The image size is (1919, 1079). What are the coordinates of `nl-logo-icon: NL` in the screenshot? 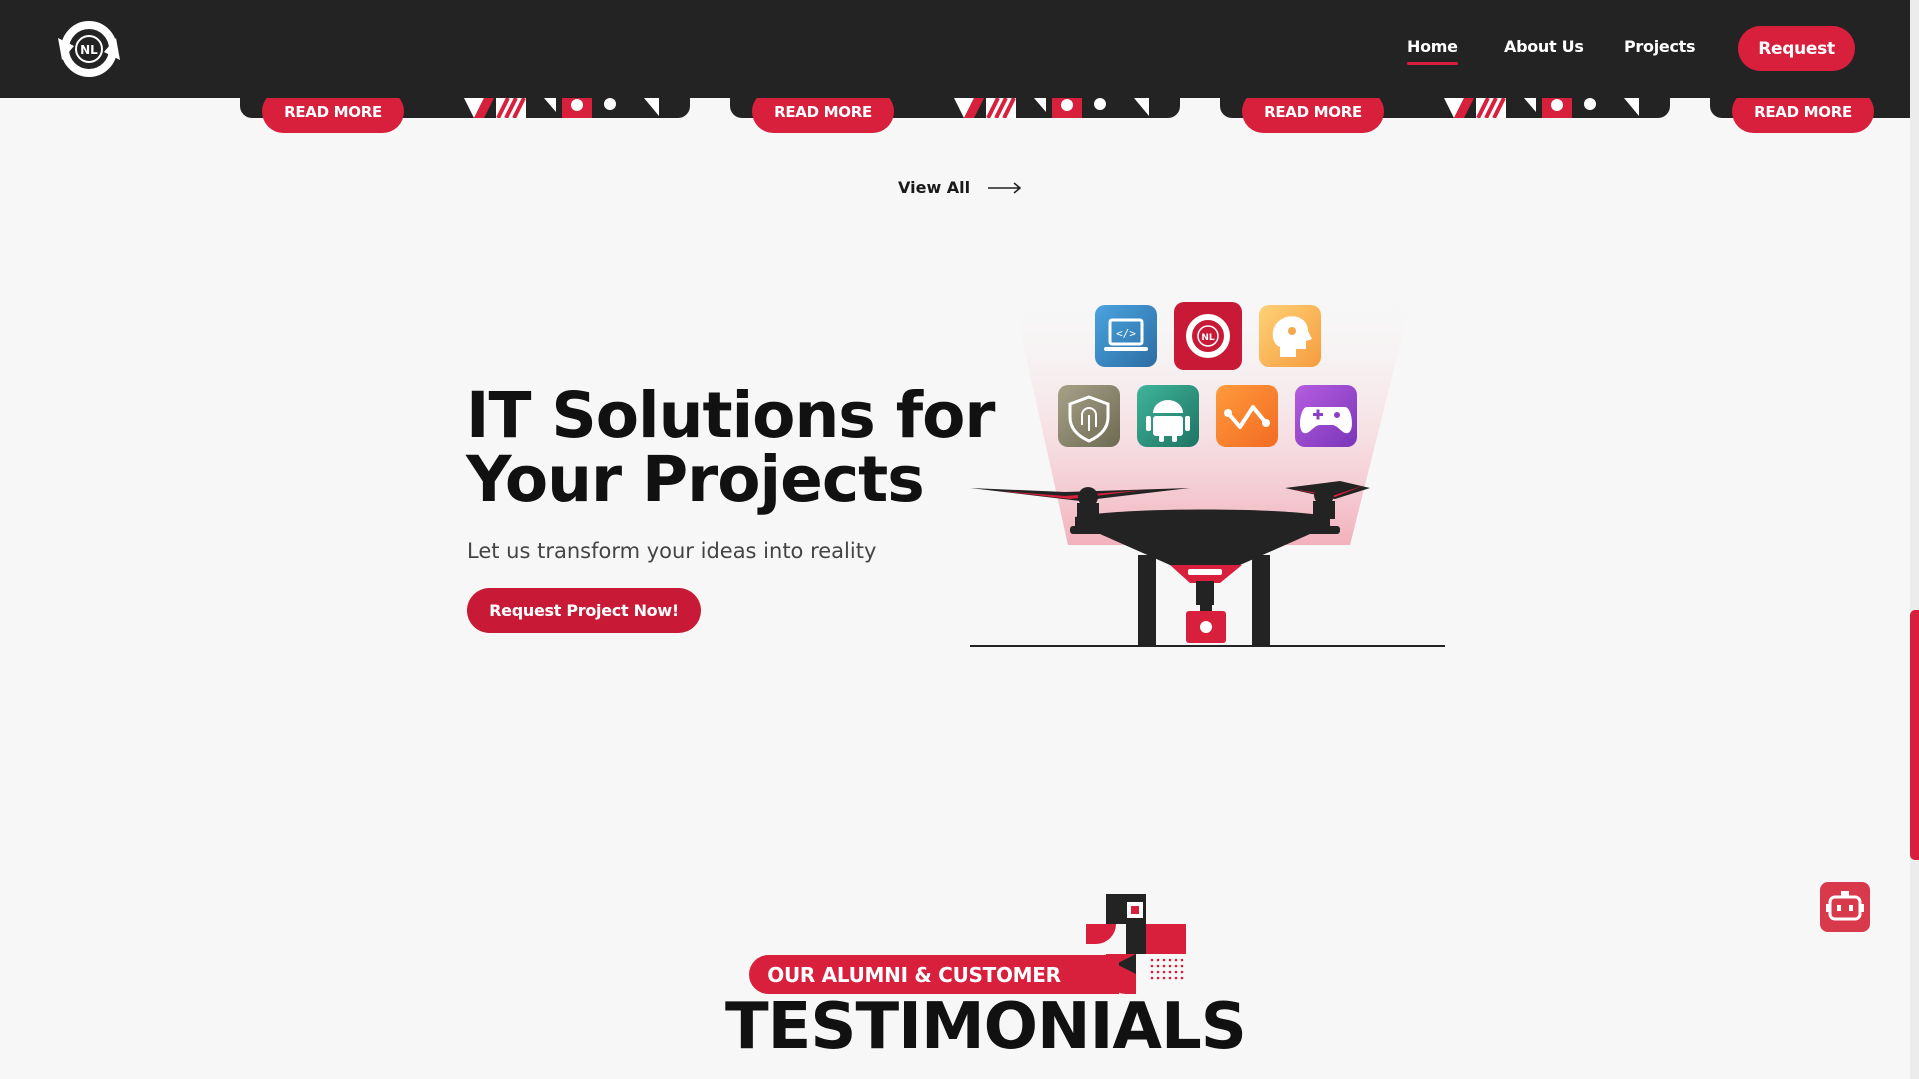 It's located at (1208, 336).